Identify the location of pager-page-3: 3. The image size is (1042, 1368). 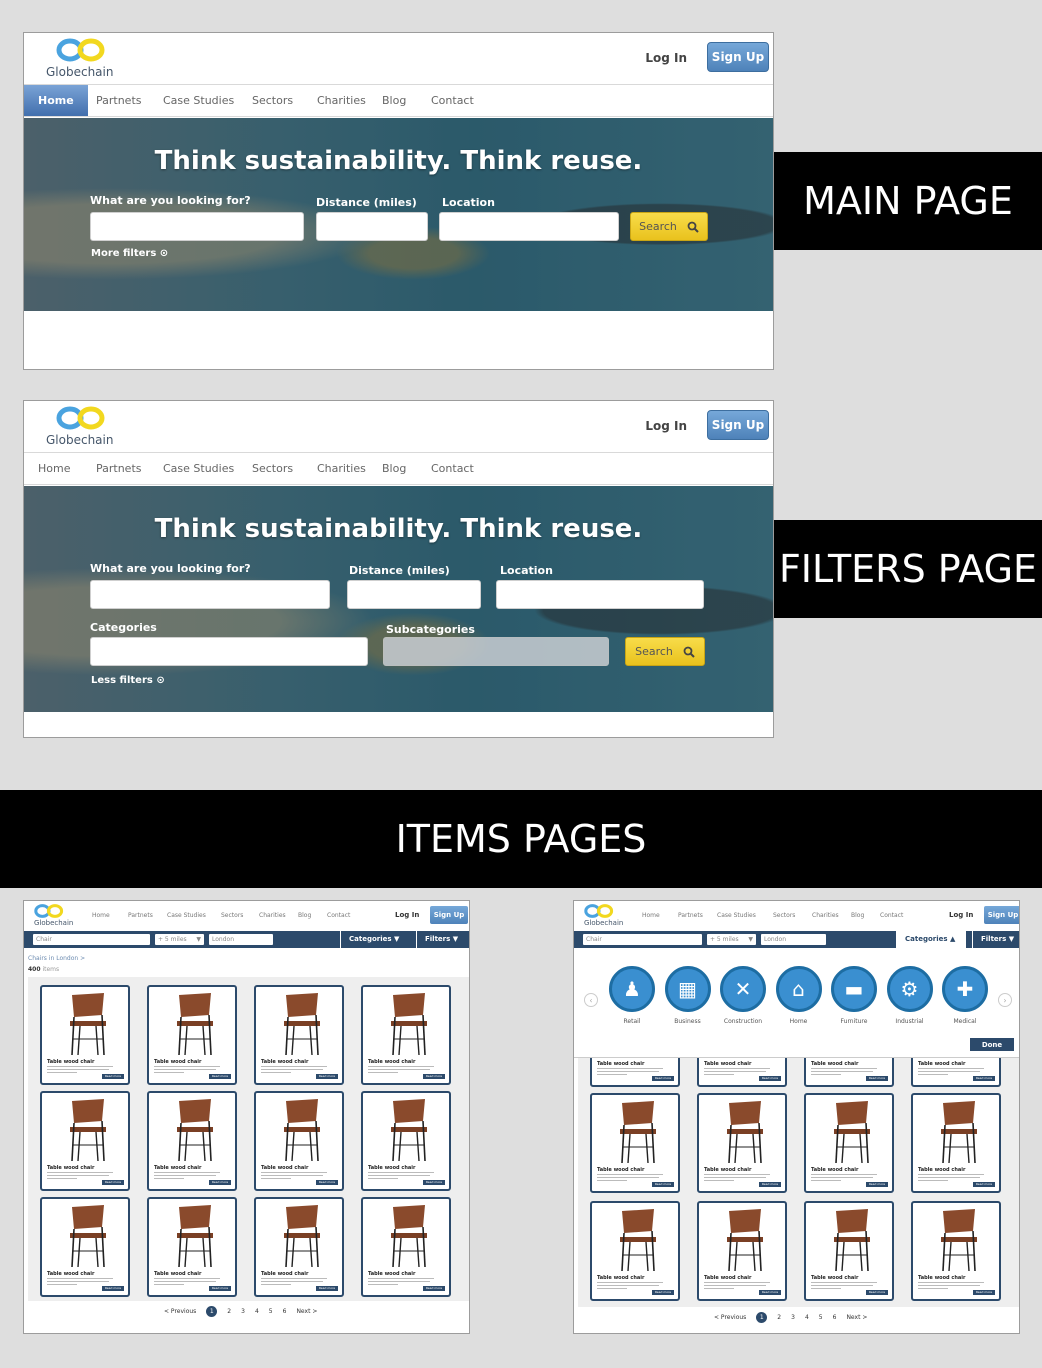
(793, 1317).